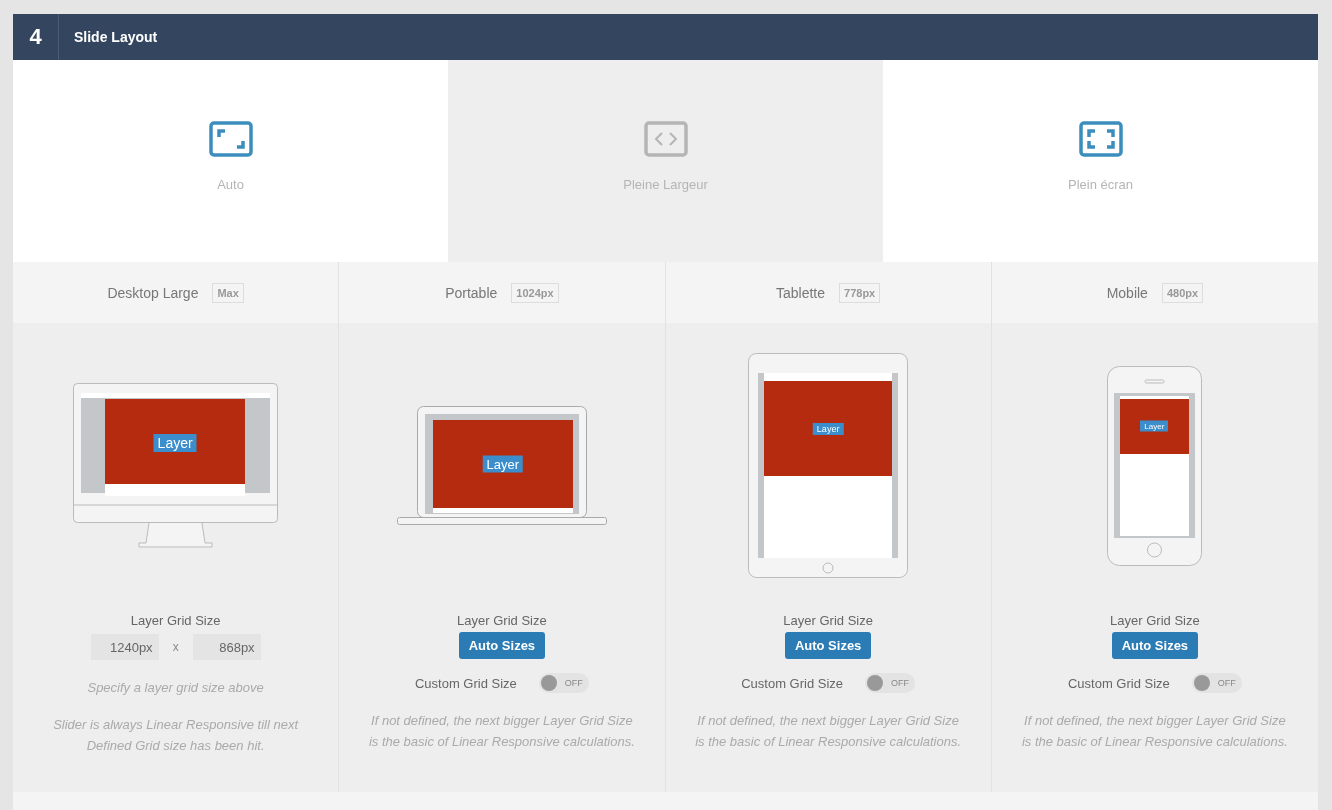 The image size is (1332, 810). I want to click on device-name: Portable, so click(471, 292).